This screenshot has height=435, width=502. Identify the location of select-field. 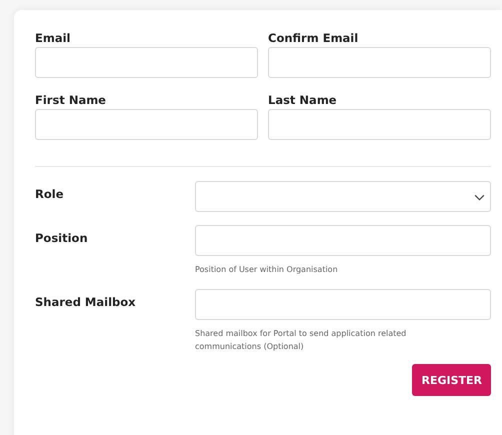
(343, 196).